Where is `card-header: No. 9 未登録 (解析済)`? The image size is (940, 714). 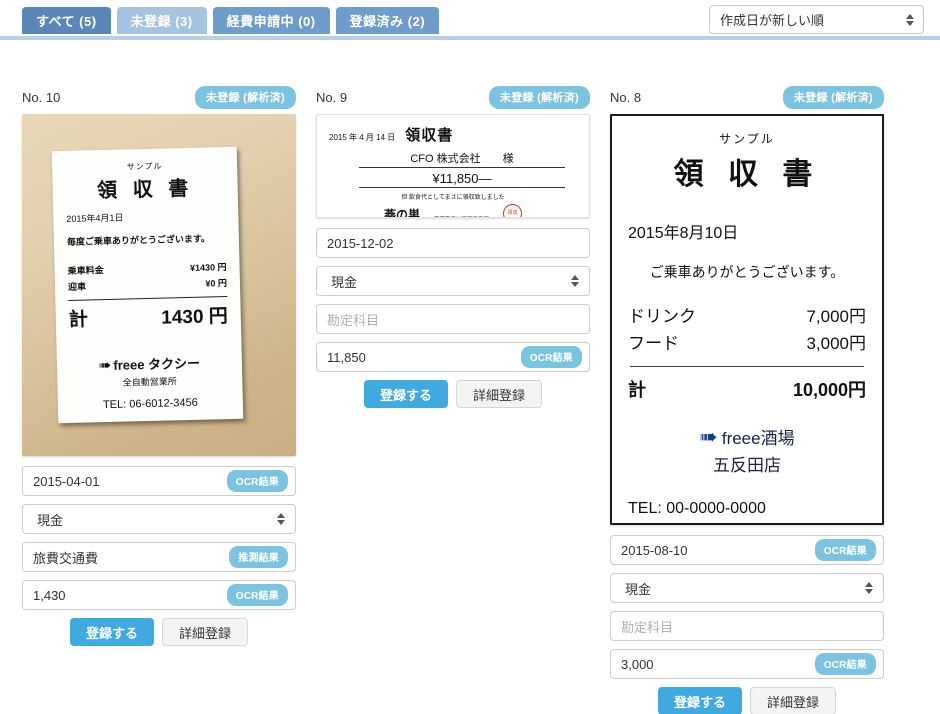
card-header: No. 9 未登録 (解析済) is located at coordinates (453, 97).